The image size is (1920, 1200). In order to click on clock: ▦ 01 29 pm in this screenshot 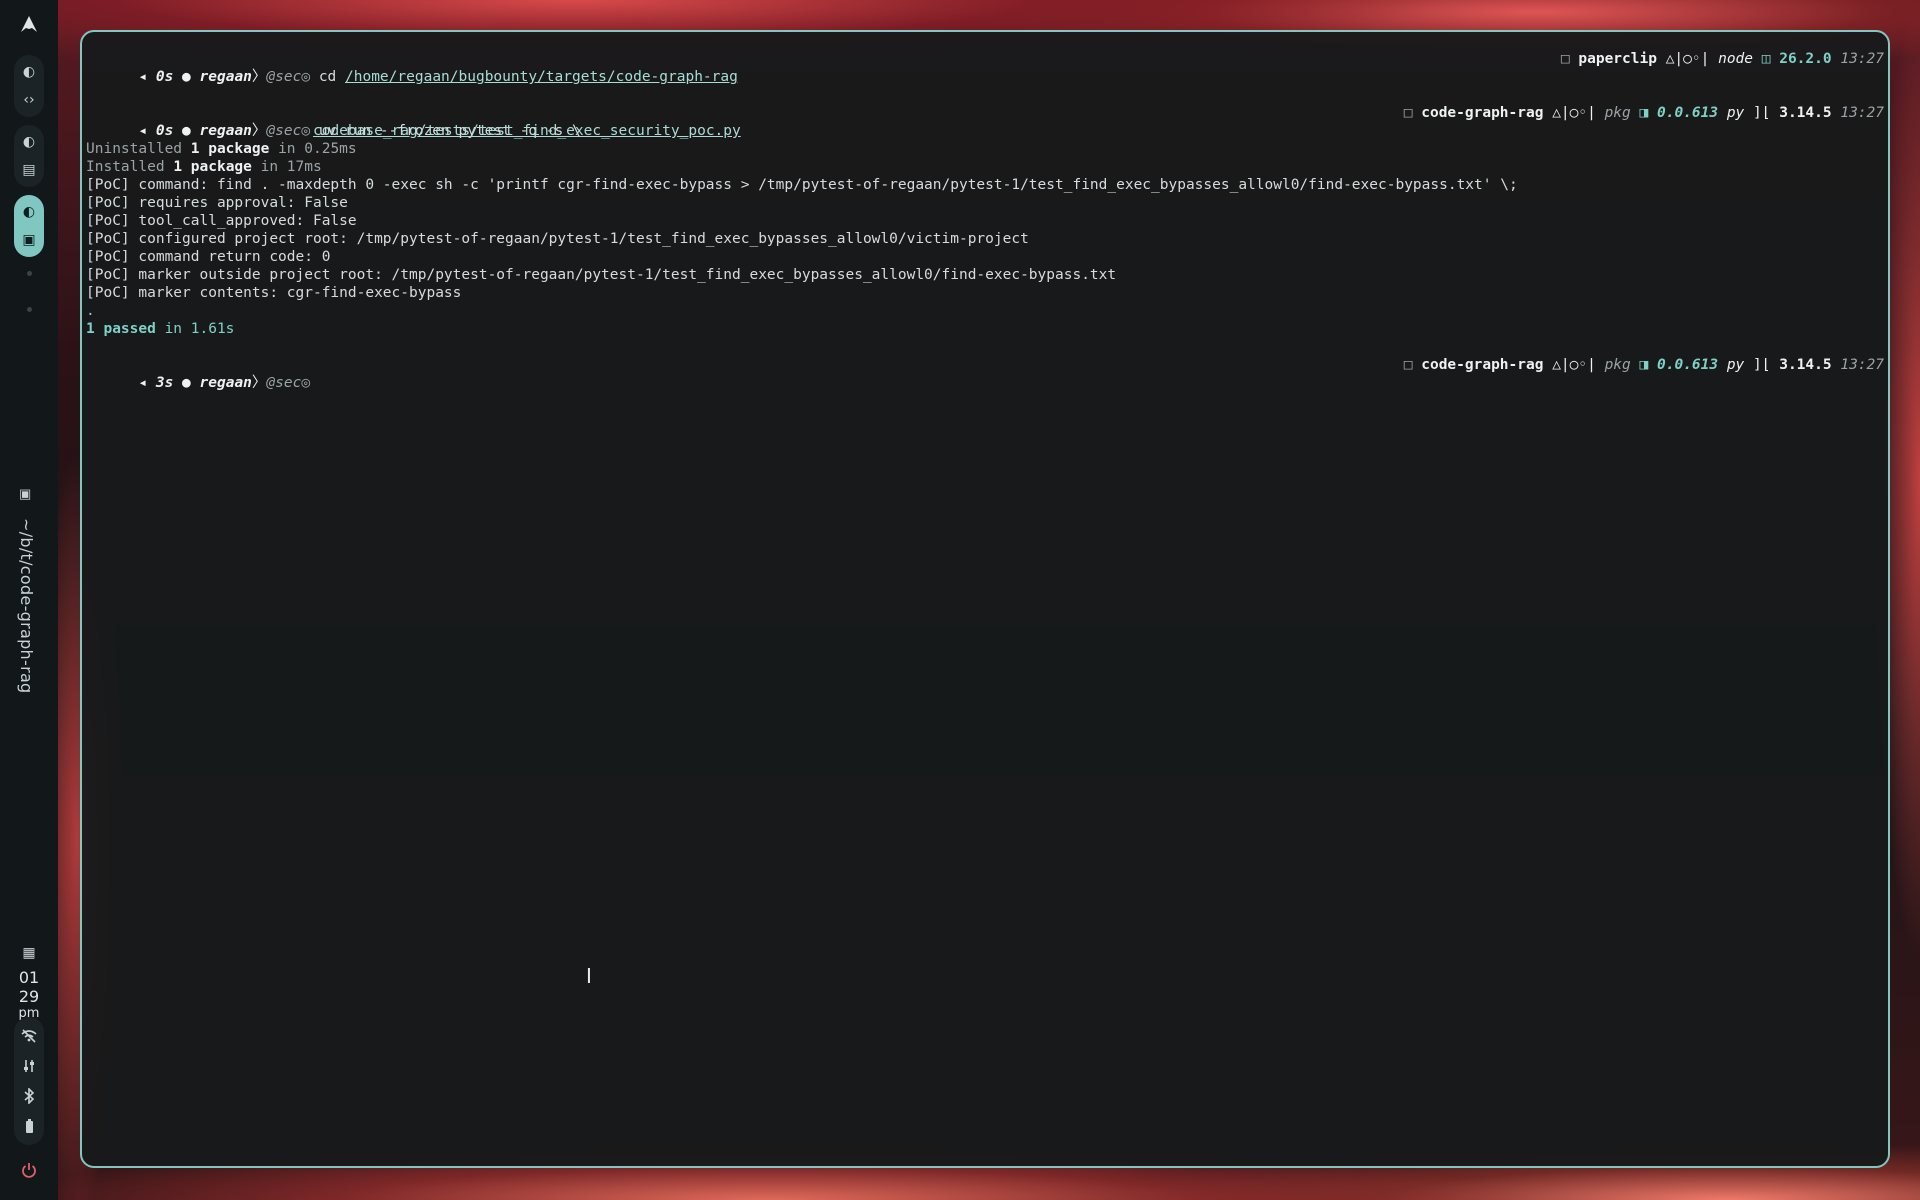, I will do `click(29, 982)`.